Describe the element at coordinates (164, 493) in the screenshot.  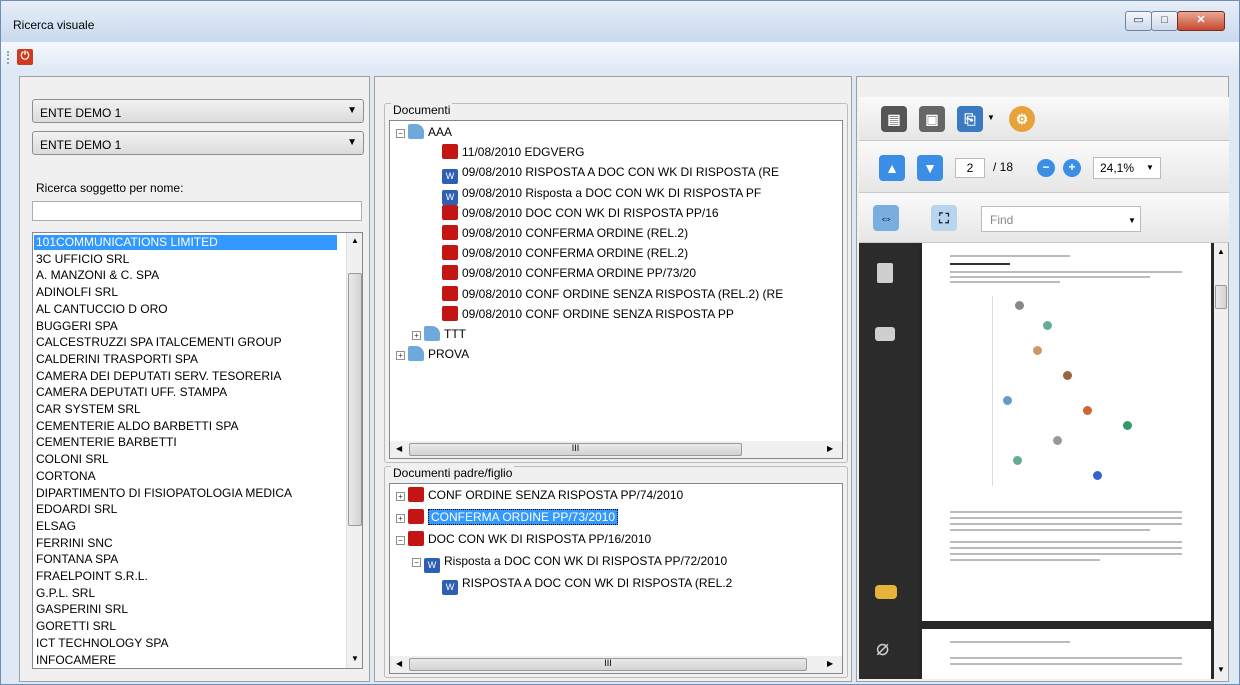
I see `subject-list-item: DIPARTIMENTO DI FISIOPATOLOGIA MEDICA` at that location.